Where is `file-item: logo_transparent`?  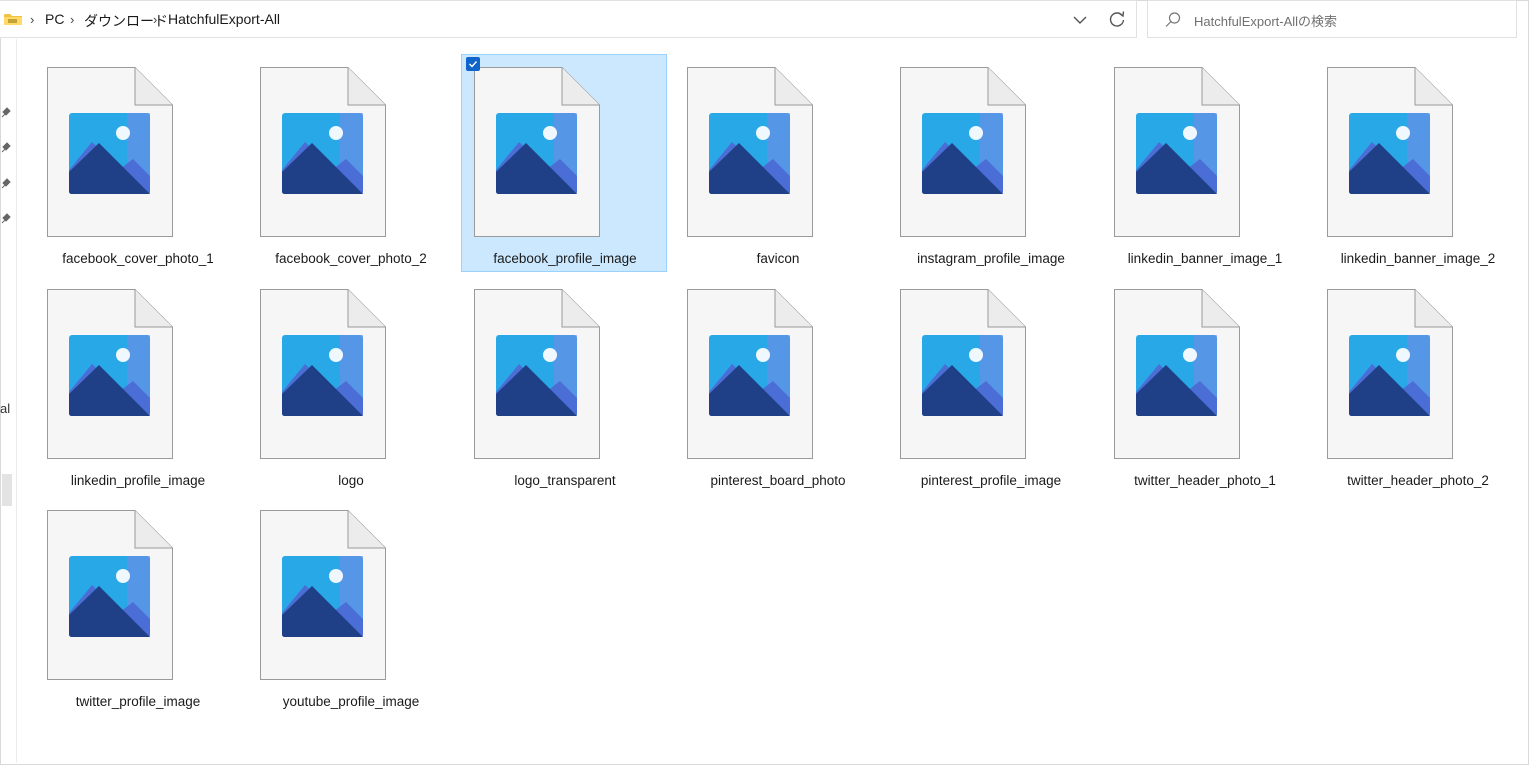
file-item: logo_transparent is located at coordinates (564, 385).